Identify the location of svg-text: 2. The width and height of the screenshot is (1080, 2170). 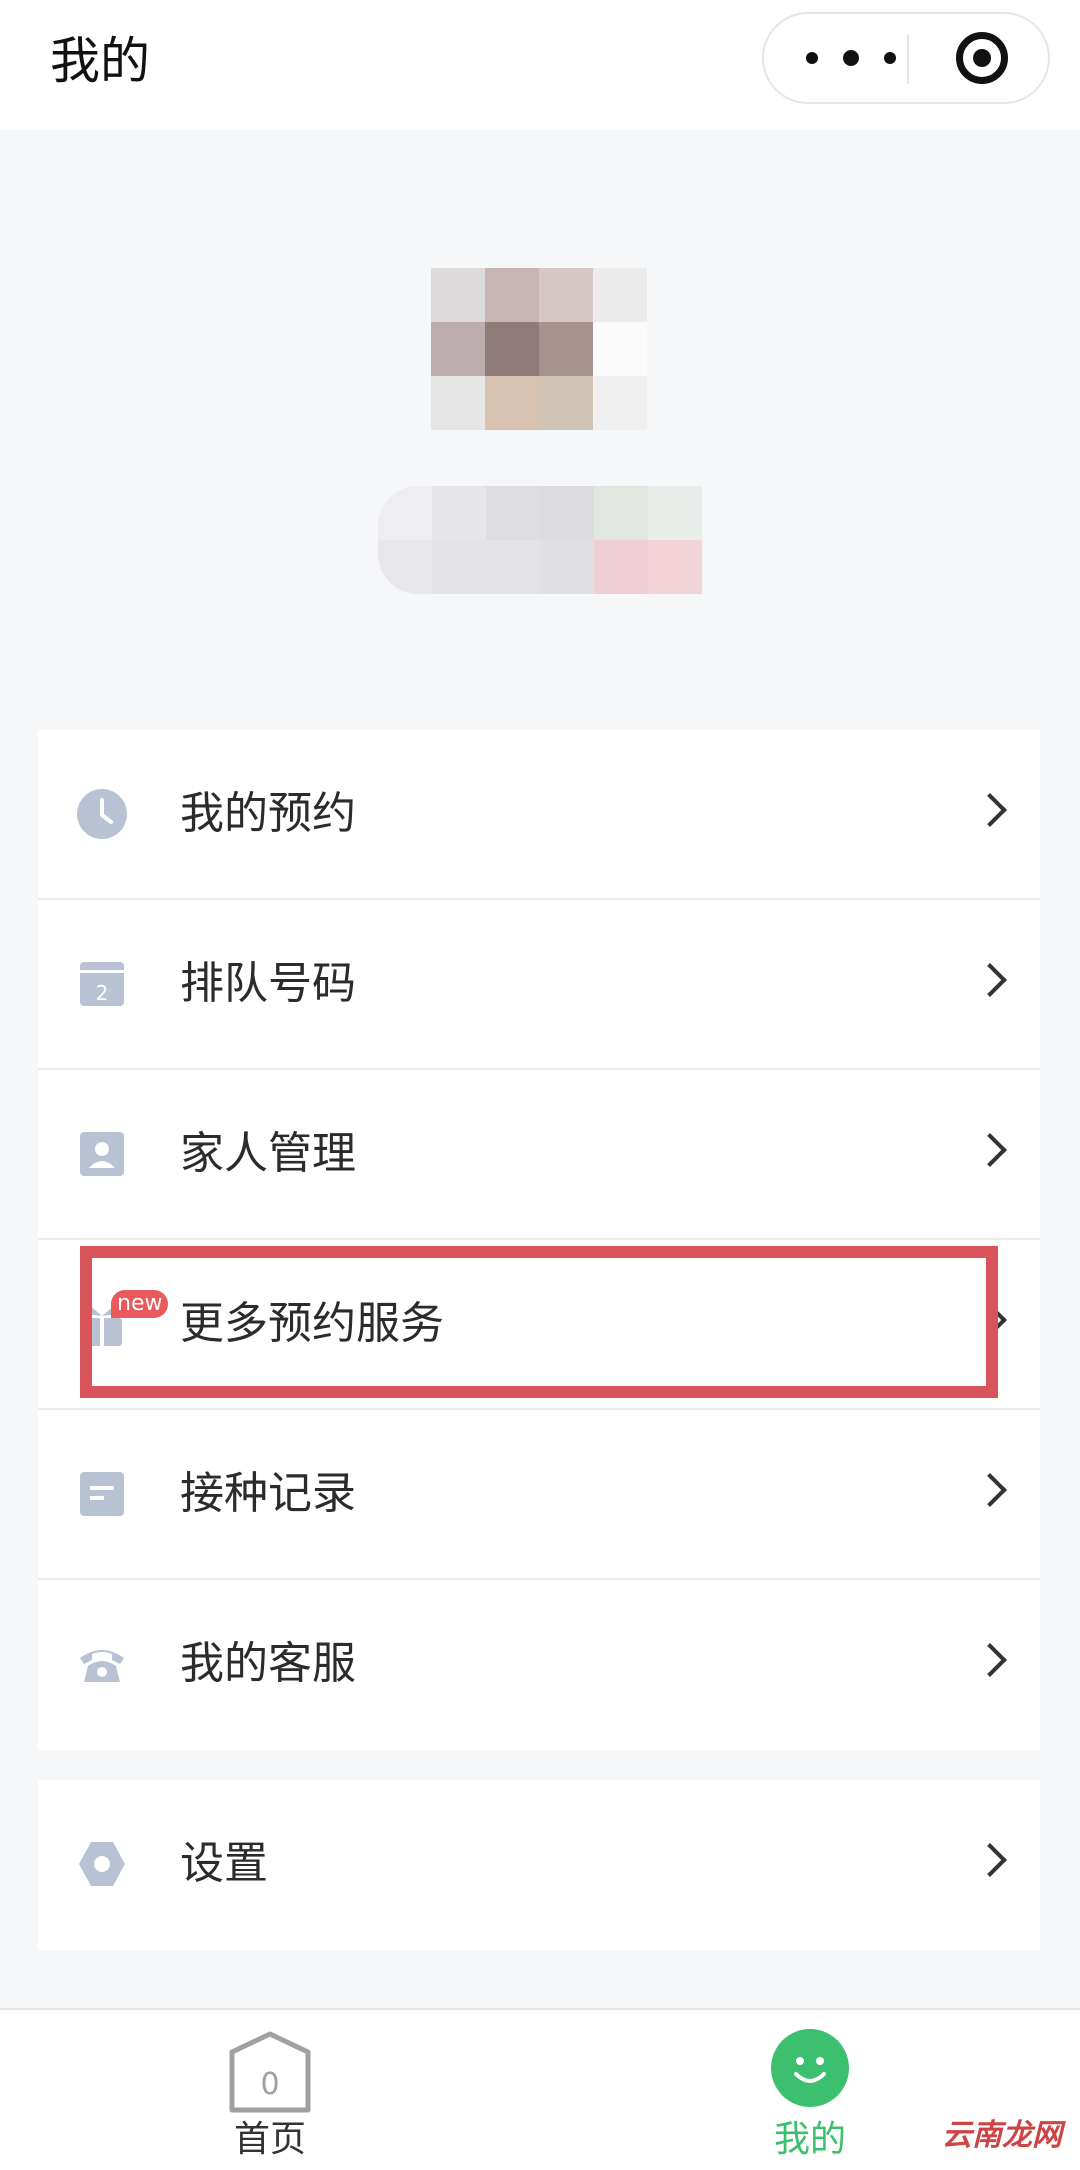
(102, 993).